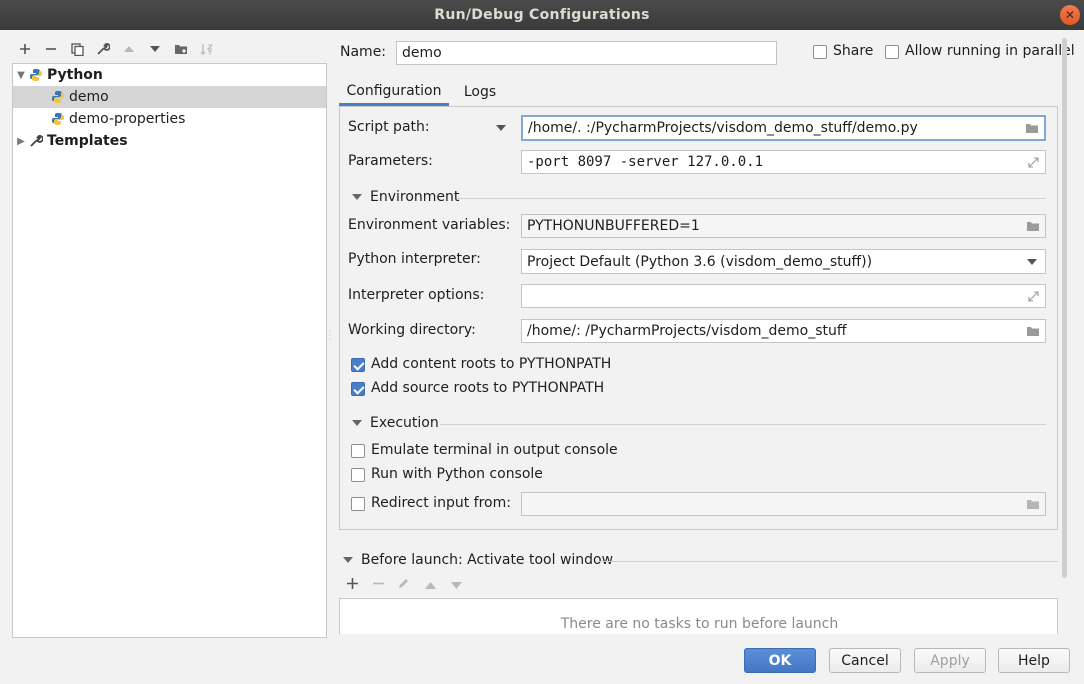 Image resolution: width=1084 pixels, height=684 pixels. What do you see at coordinates (358, 389) in the screenshot?
I see `source-roots-checkbox` at bounding box center [358, 389].